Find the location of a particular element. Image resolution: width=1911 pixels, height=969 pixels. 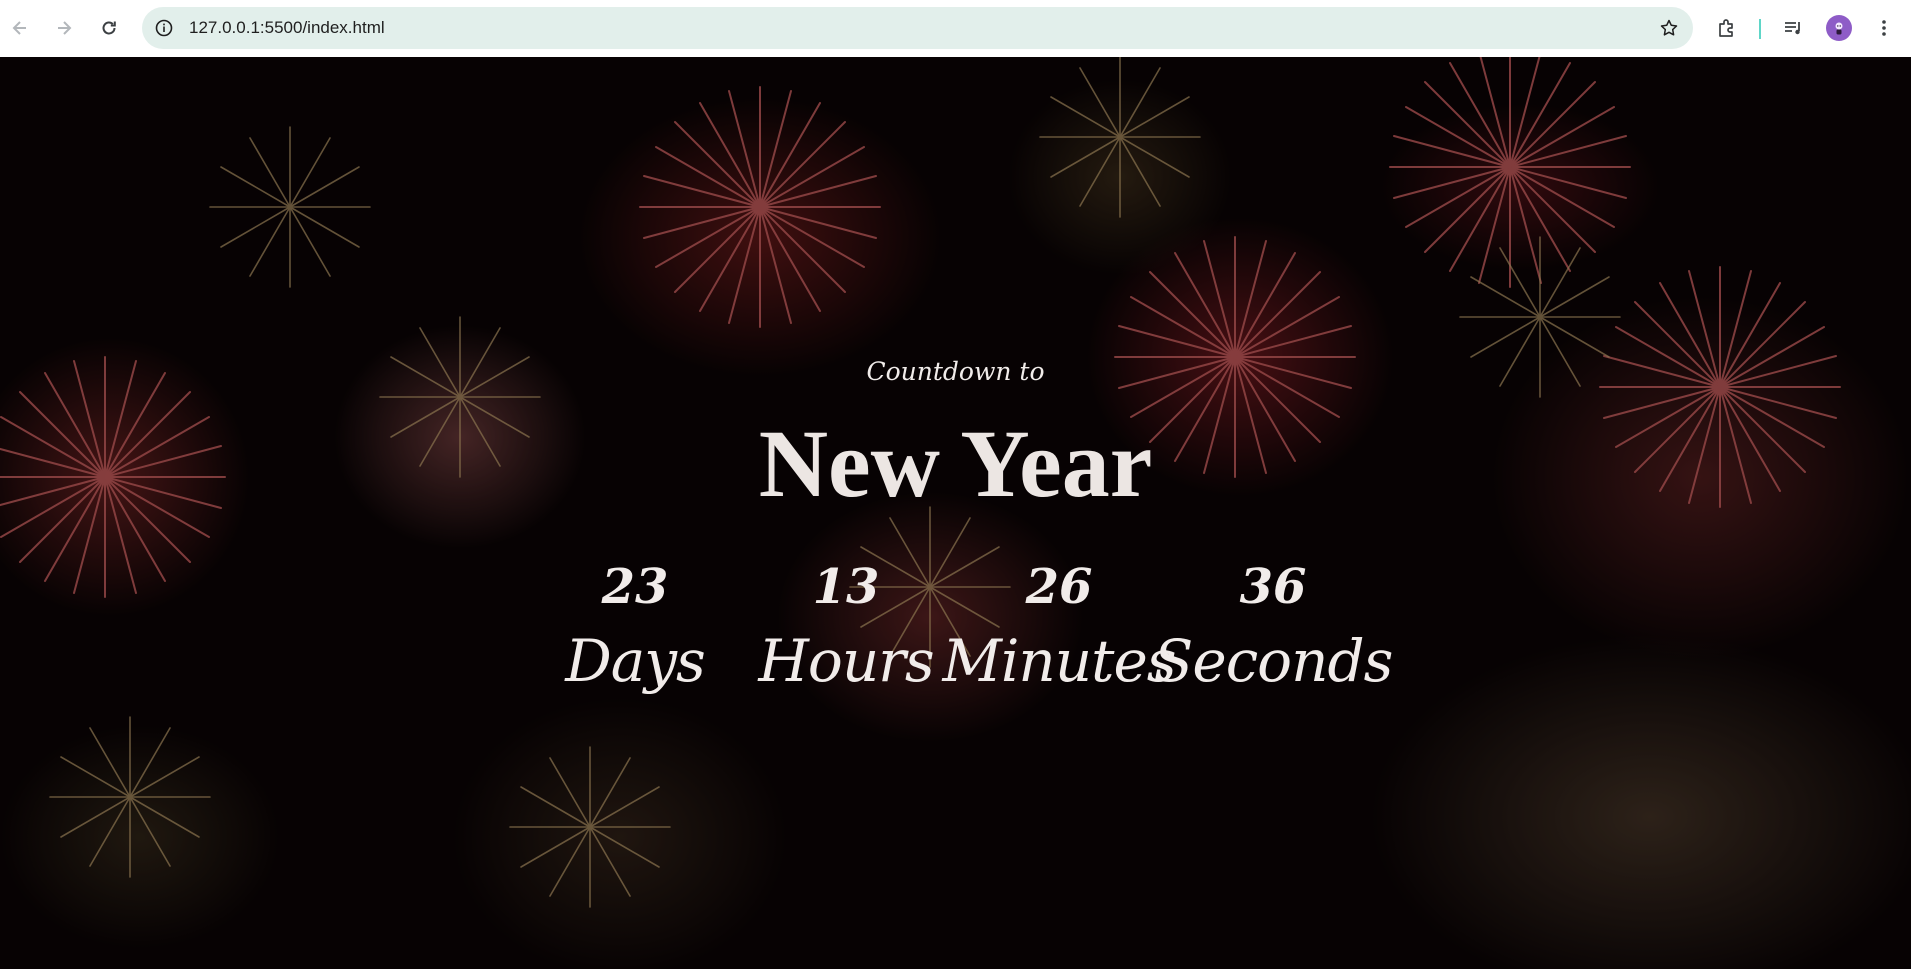

media-queue-icon is located at coordinates (1792, 28).